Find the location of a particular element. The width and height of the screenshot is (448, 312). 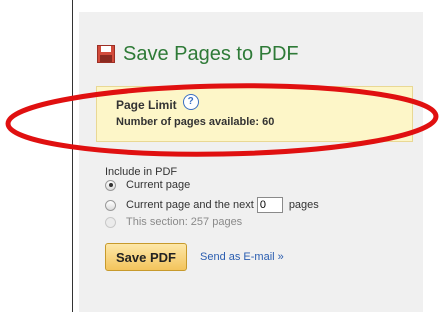

option-this-section: This section: 257 pages is located at coordinates (173, 222).